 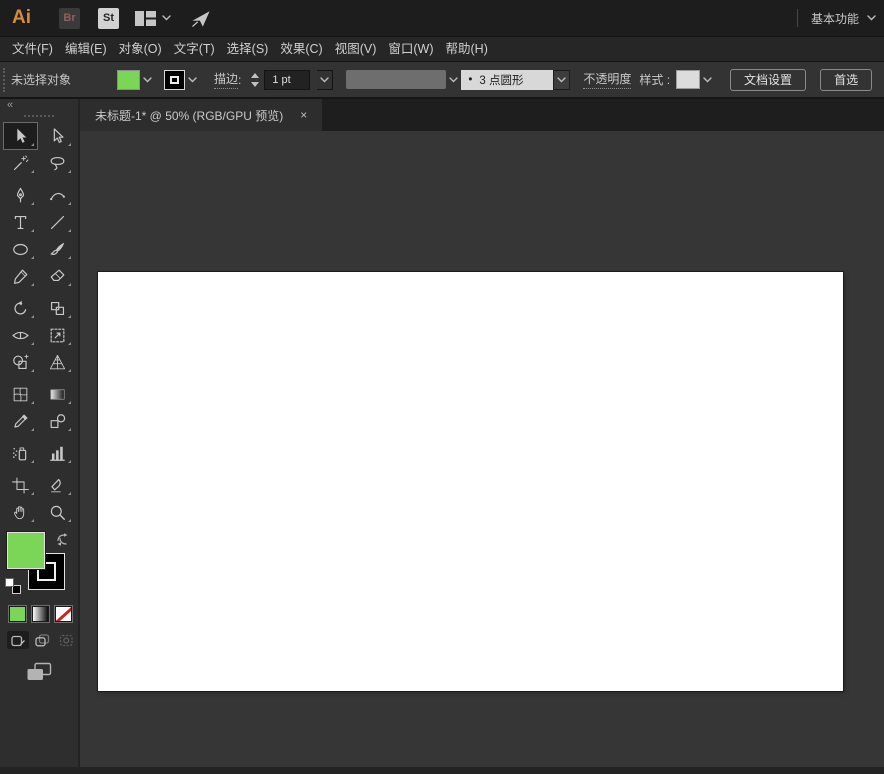 I want to click on draw-behind-icon, so click(x=41, y=639).